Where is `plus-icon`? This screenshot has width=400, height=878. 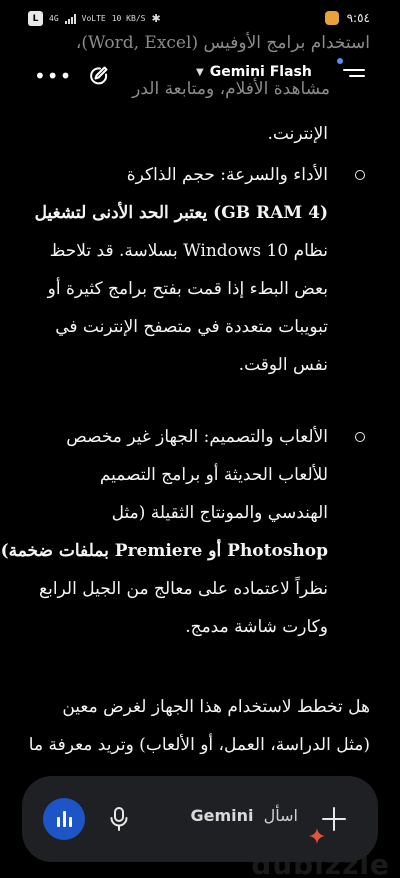
plus-icon is located at coordinates (334, 819).